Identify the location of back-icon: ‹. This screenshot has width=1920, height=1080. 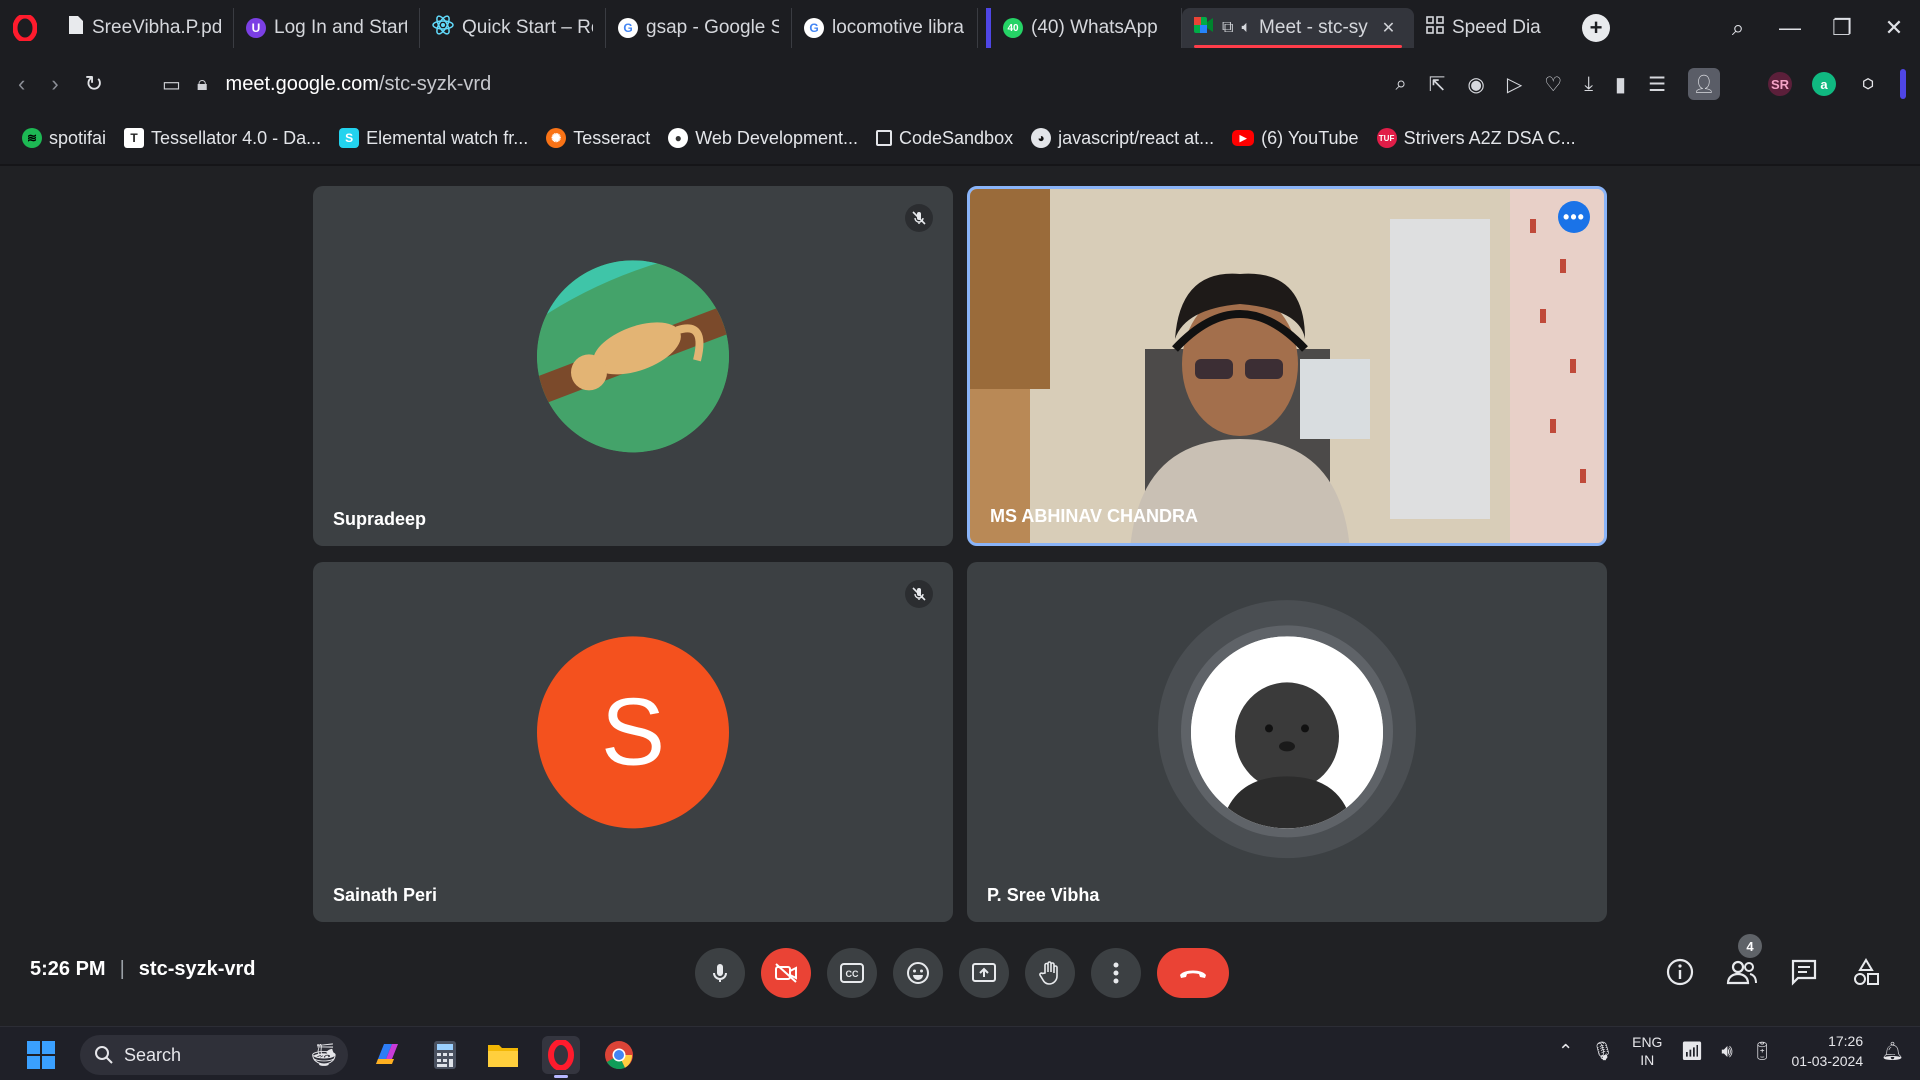
(21, 84).